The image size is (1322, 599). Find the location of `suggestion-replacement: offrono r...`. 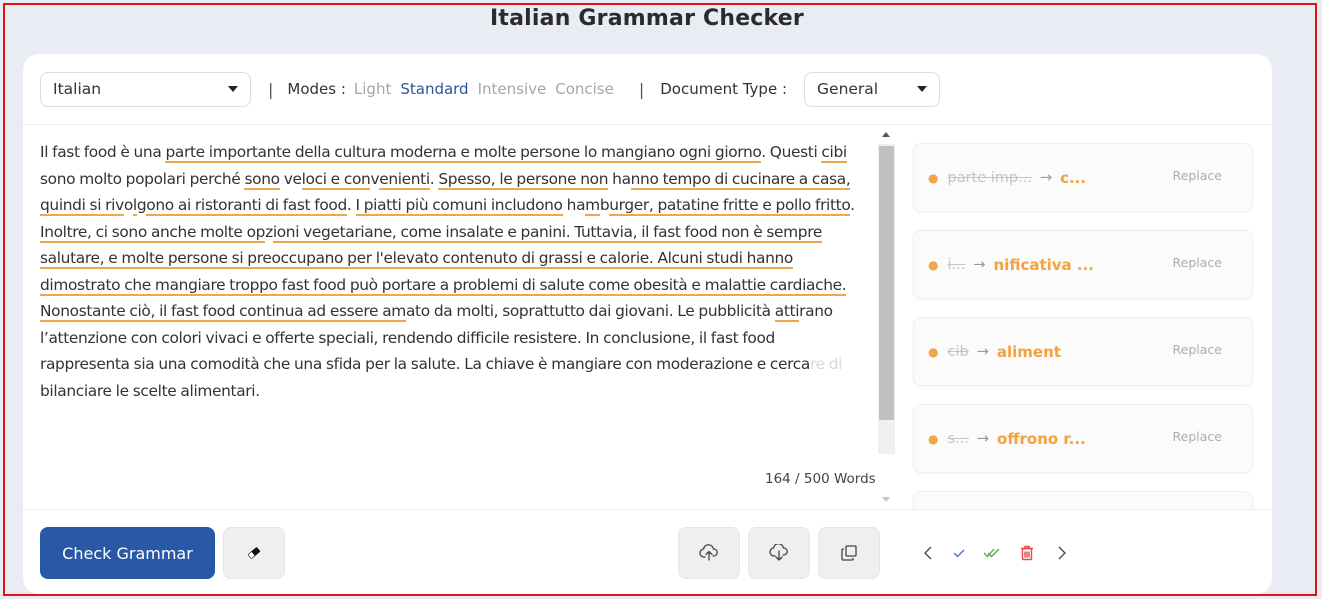

suggestion-replacement: offrono r... is located at coordinates (1041, 438).